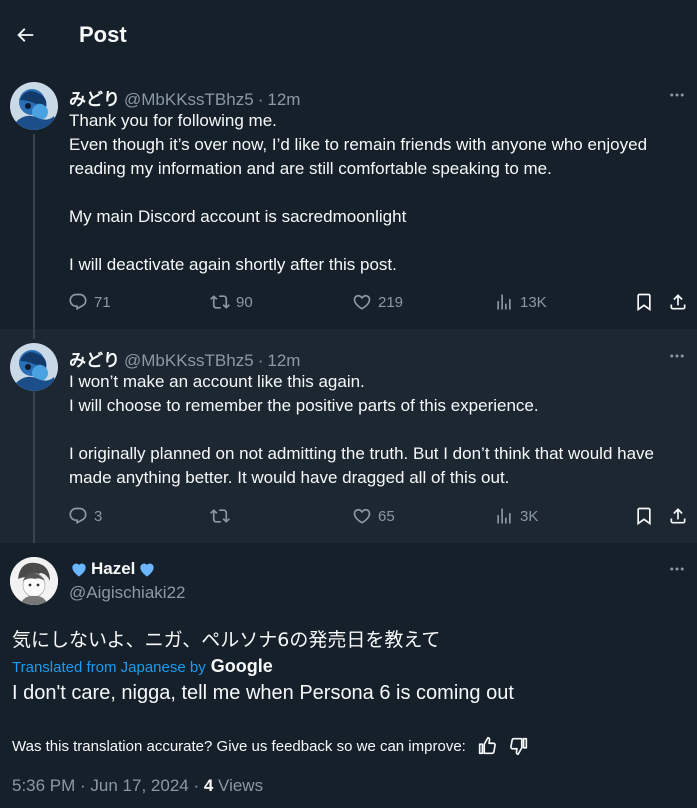 The image size is (697, 808). Describe the element at coordinates (533, 302) in the screenshot. I see `views-count: 13K` at that location.